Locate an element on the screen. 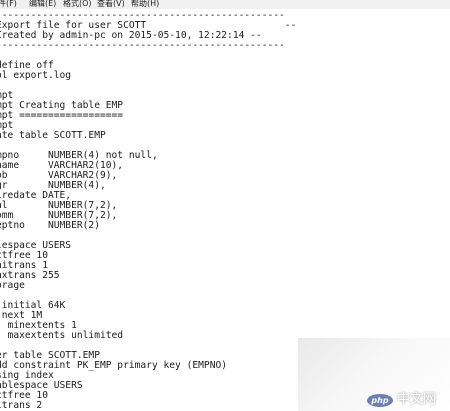 The height and width of the screenshot is (411, 450). code-line: ol export.log is located at coordinates (36, 75).